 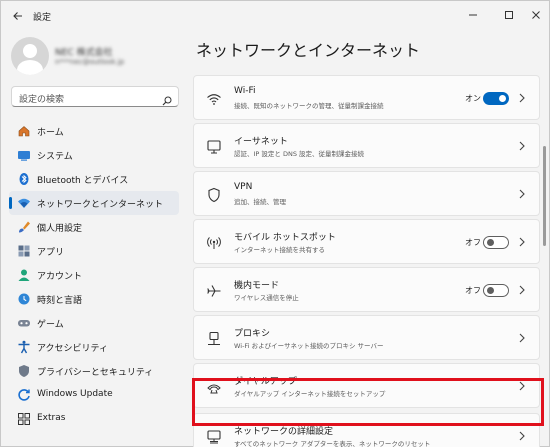 What do you see at coordinates (245, 91) in the screenshot?
I see `card-title: Wi-Fi` at bounding box center [245, 91].